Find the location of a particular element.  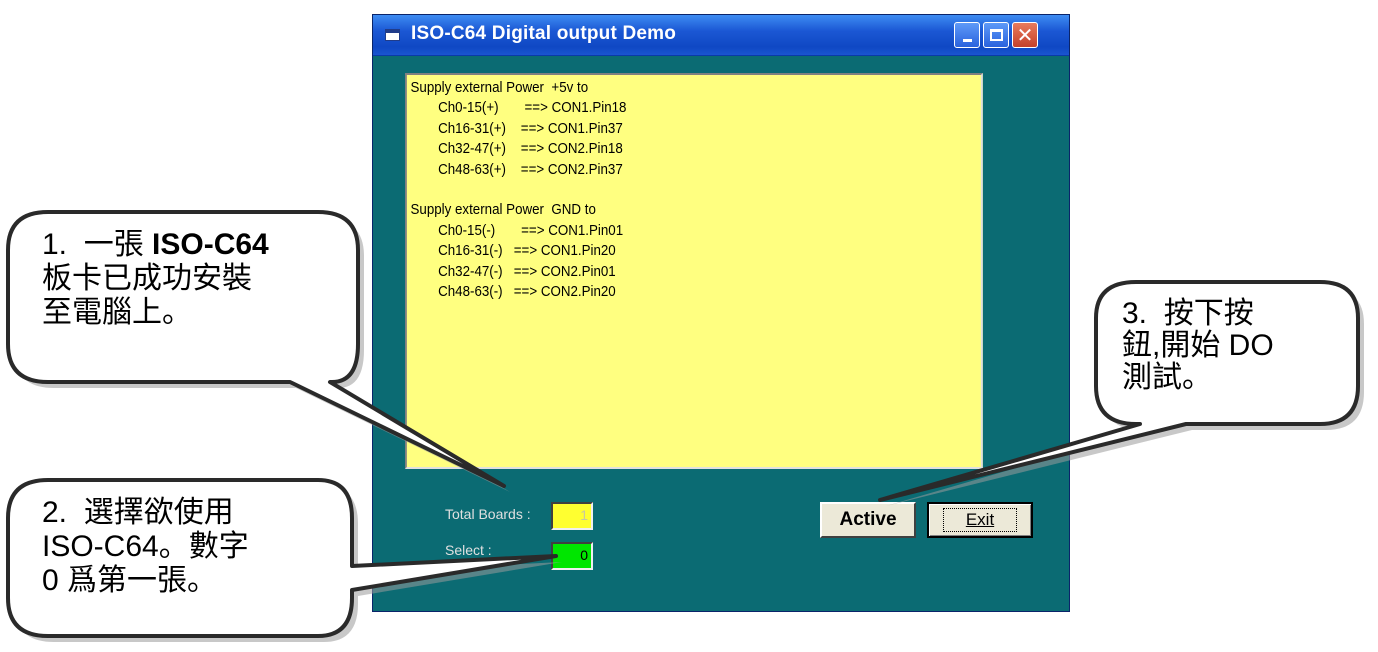

callout-2-text: 2. 選擇欲使用 ISO-C64。數字 0 爲第一張。 is located at coordinates (145, 546).